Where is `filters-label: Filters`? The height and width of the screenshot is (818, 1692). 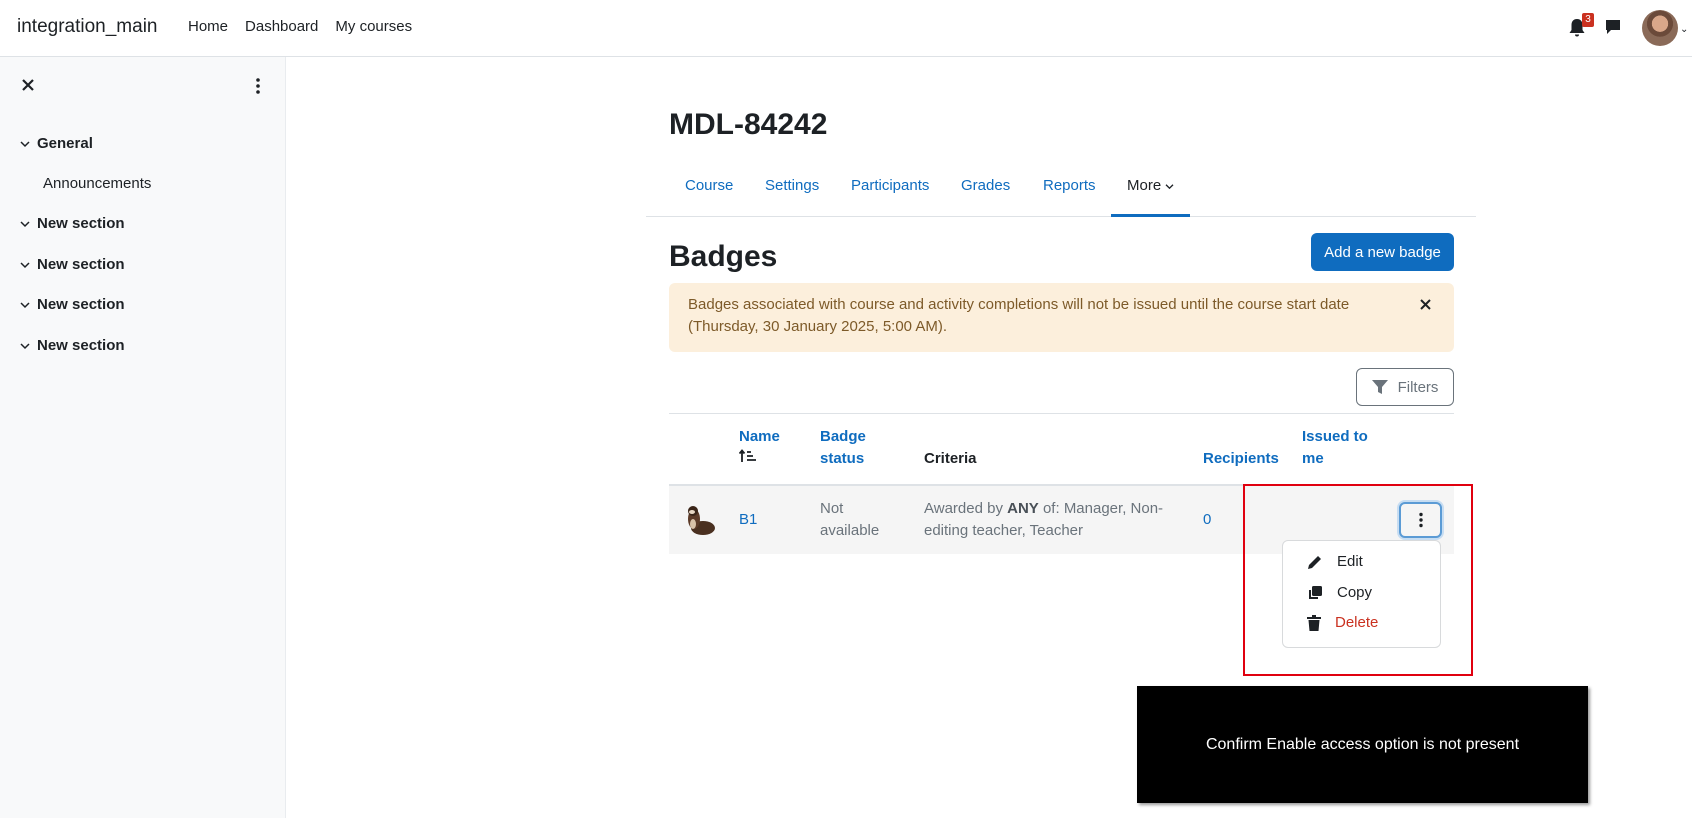 filters-label: Filters is located at coordinates (1418, 387).